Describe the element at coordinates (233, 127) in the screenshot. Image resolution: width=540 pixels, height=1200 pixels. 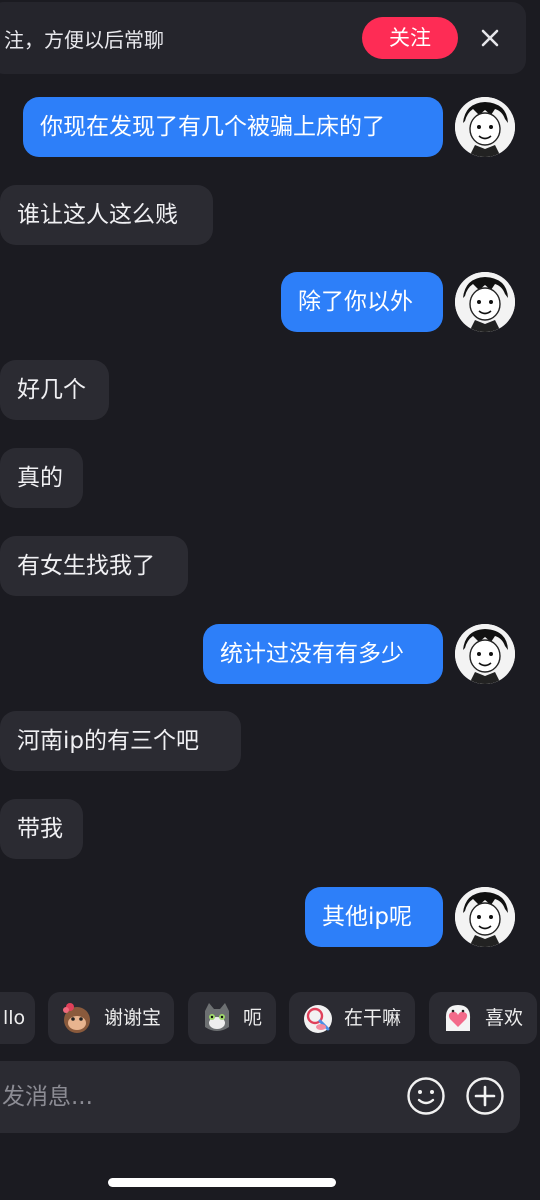
I see `message-bubble-outgoing: 你现在发现了有几个被骗上床的了` at that location.